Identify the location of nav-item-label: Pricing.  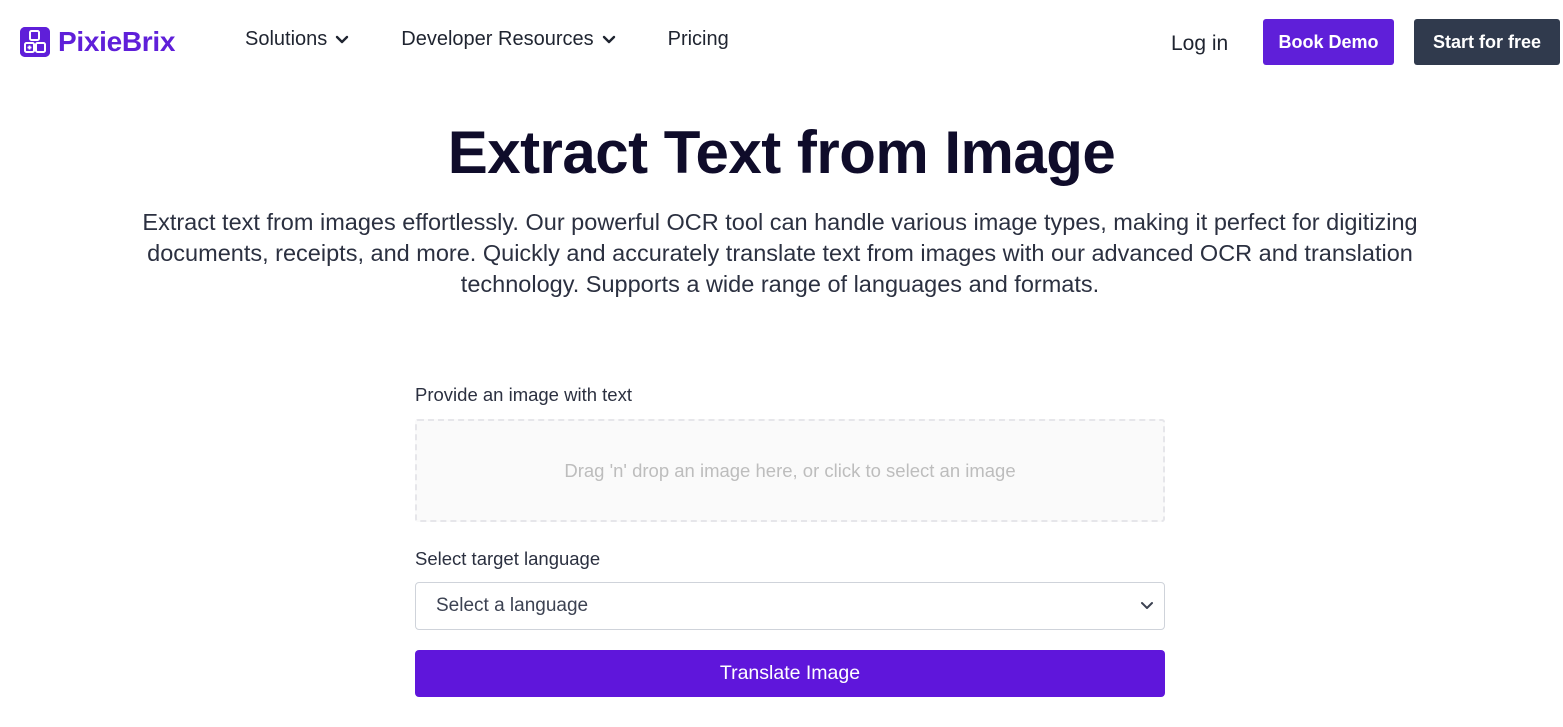
(698, 39).